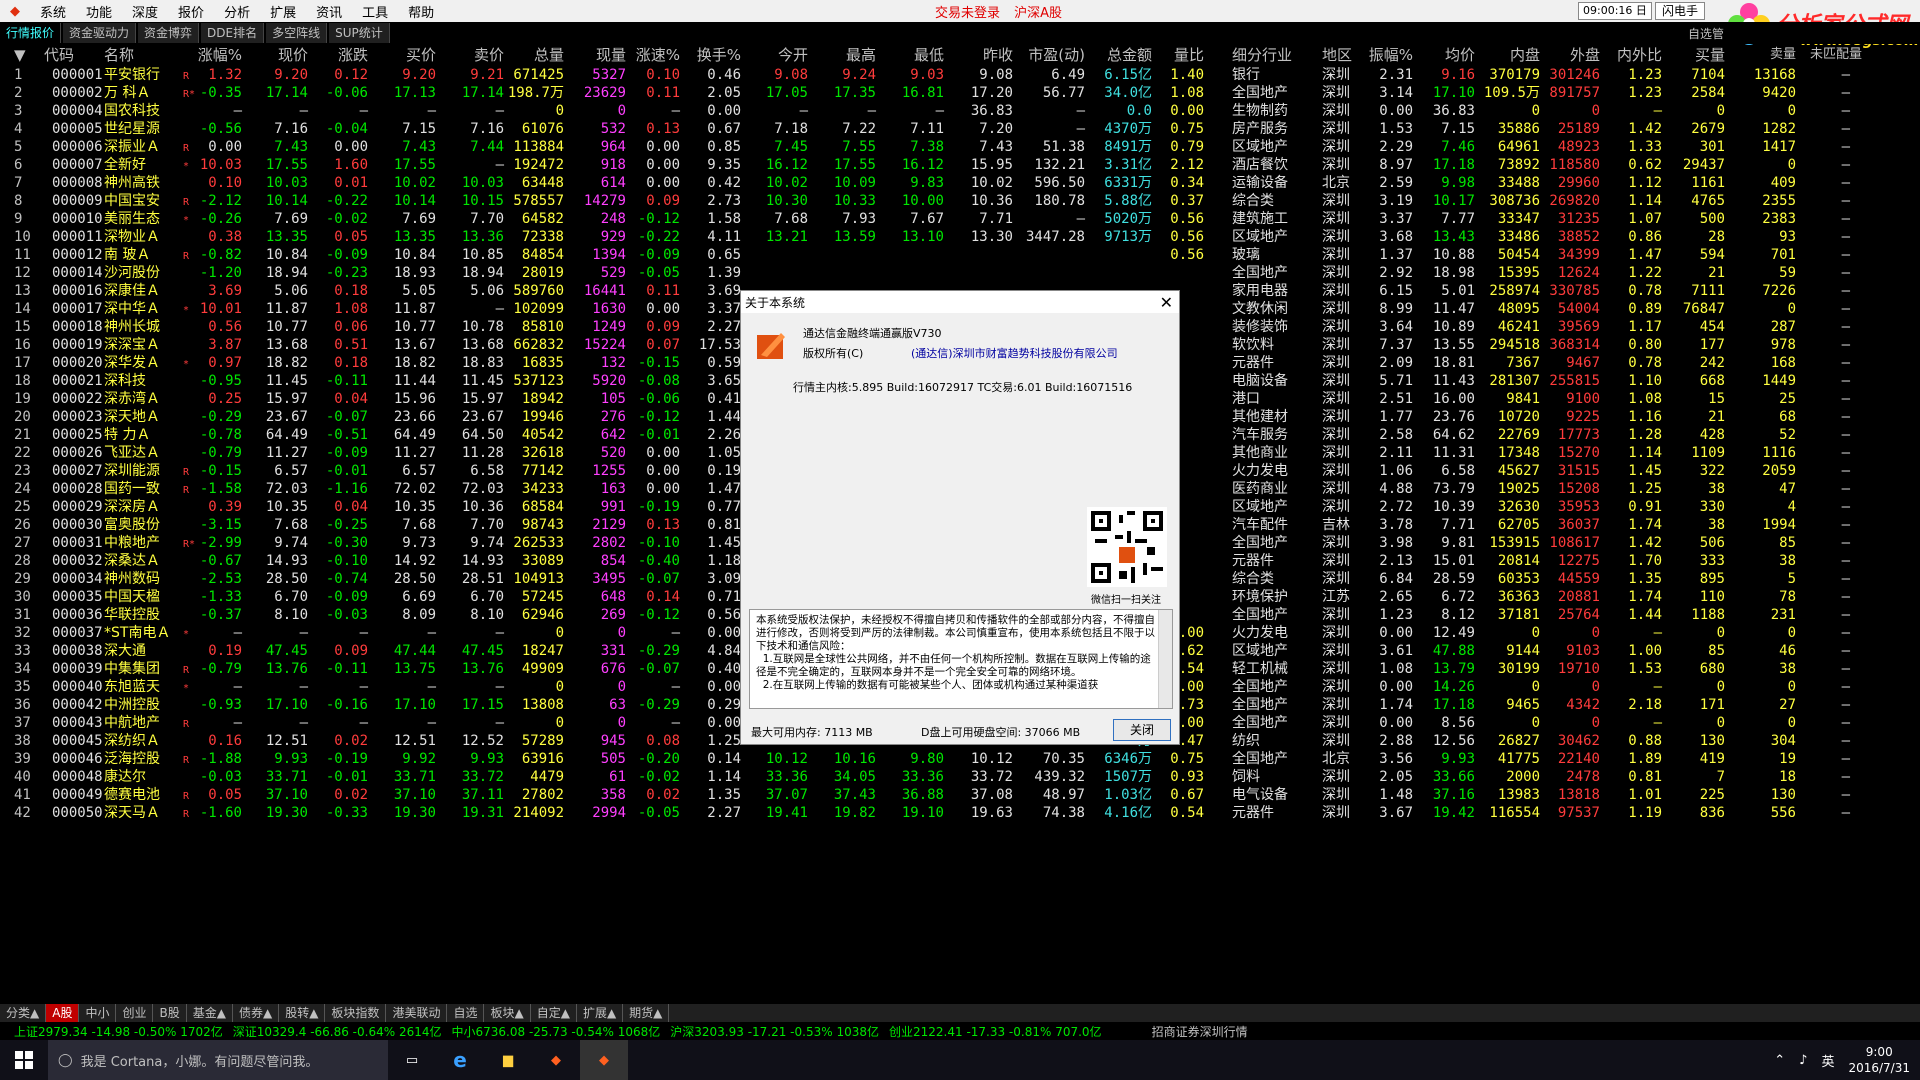  I want to click on column-header-24: 内外比, so click(1634, 55).